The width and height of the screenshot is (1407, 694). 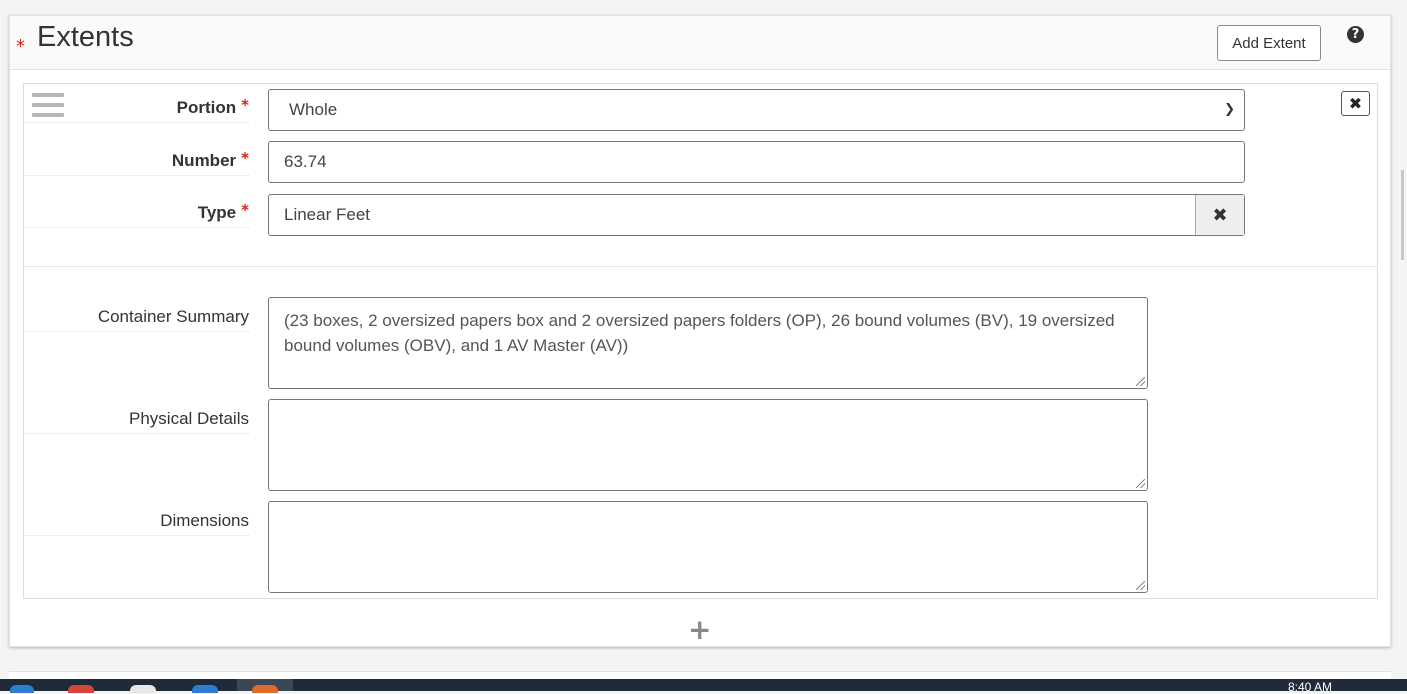 I want to click on divider, so click(x=700, y=266).